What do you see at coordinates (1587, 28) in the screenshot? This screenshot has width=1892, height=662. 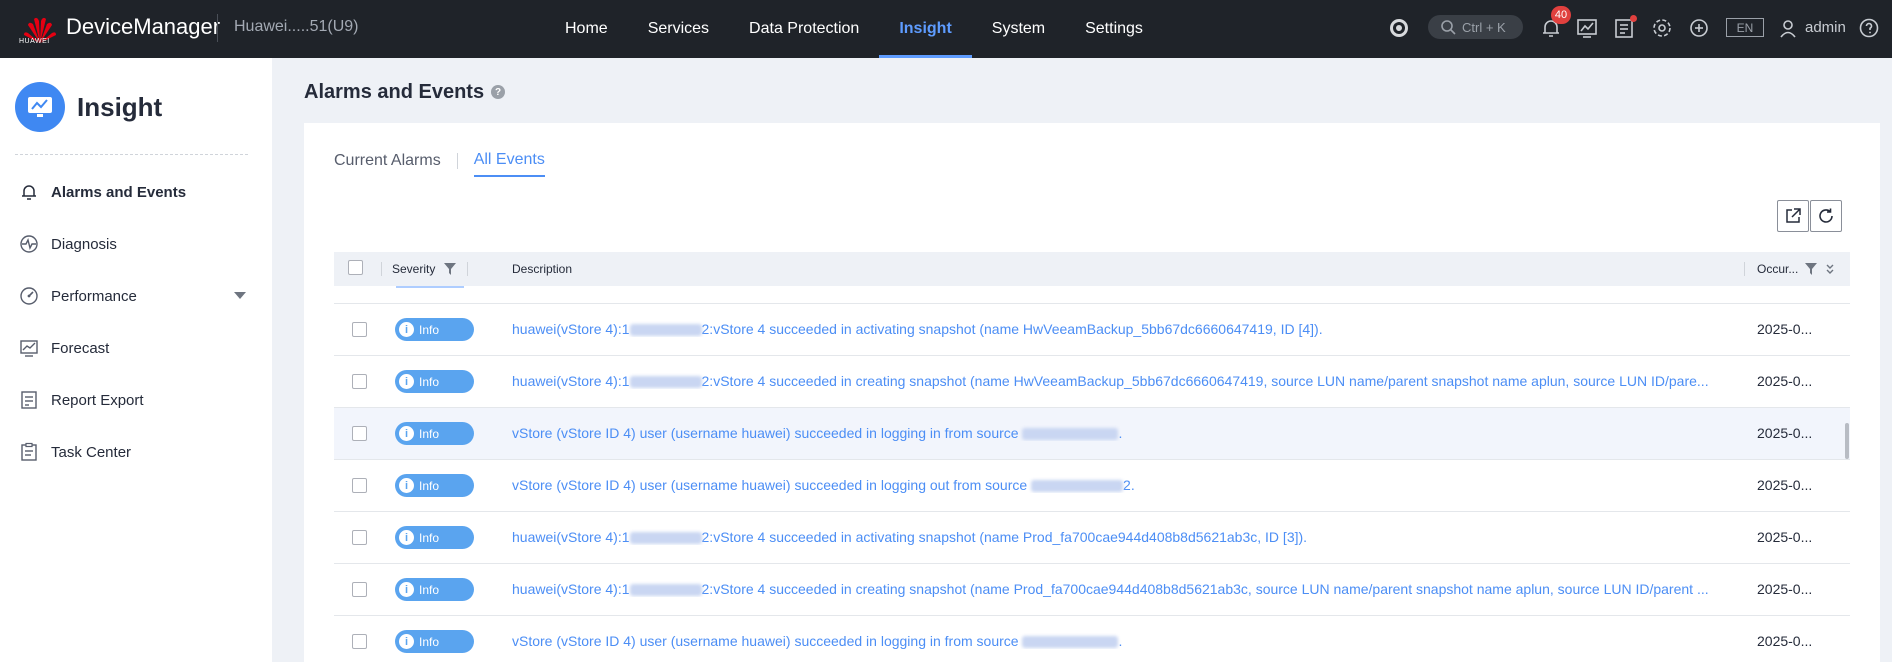 I see `monitor-chart-icon` at bounding box center [1587, 28].